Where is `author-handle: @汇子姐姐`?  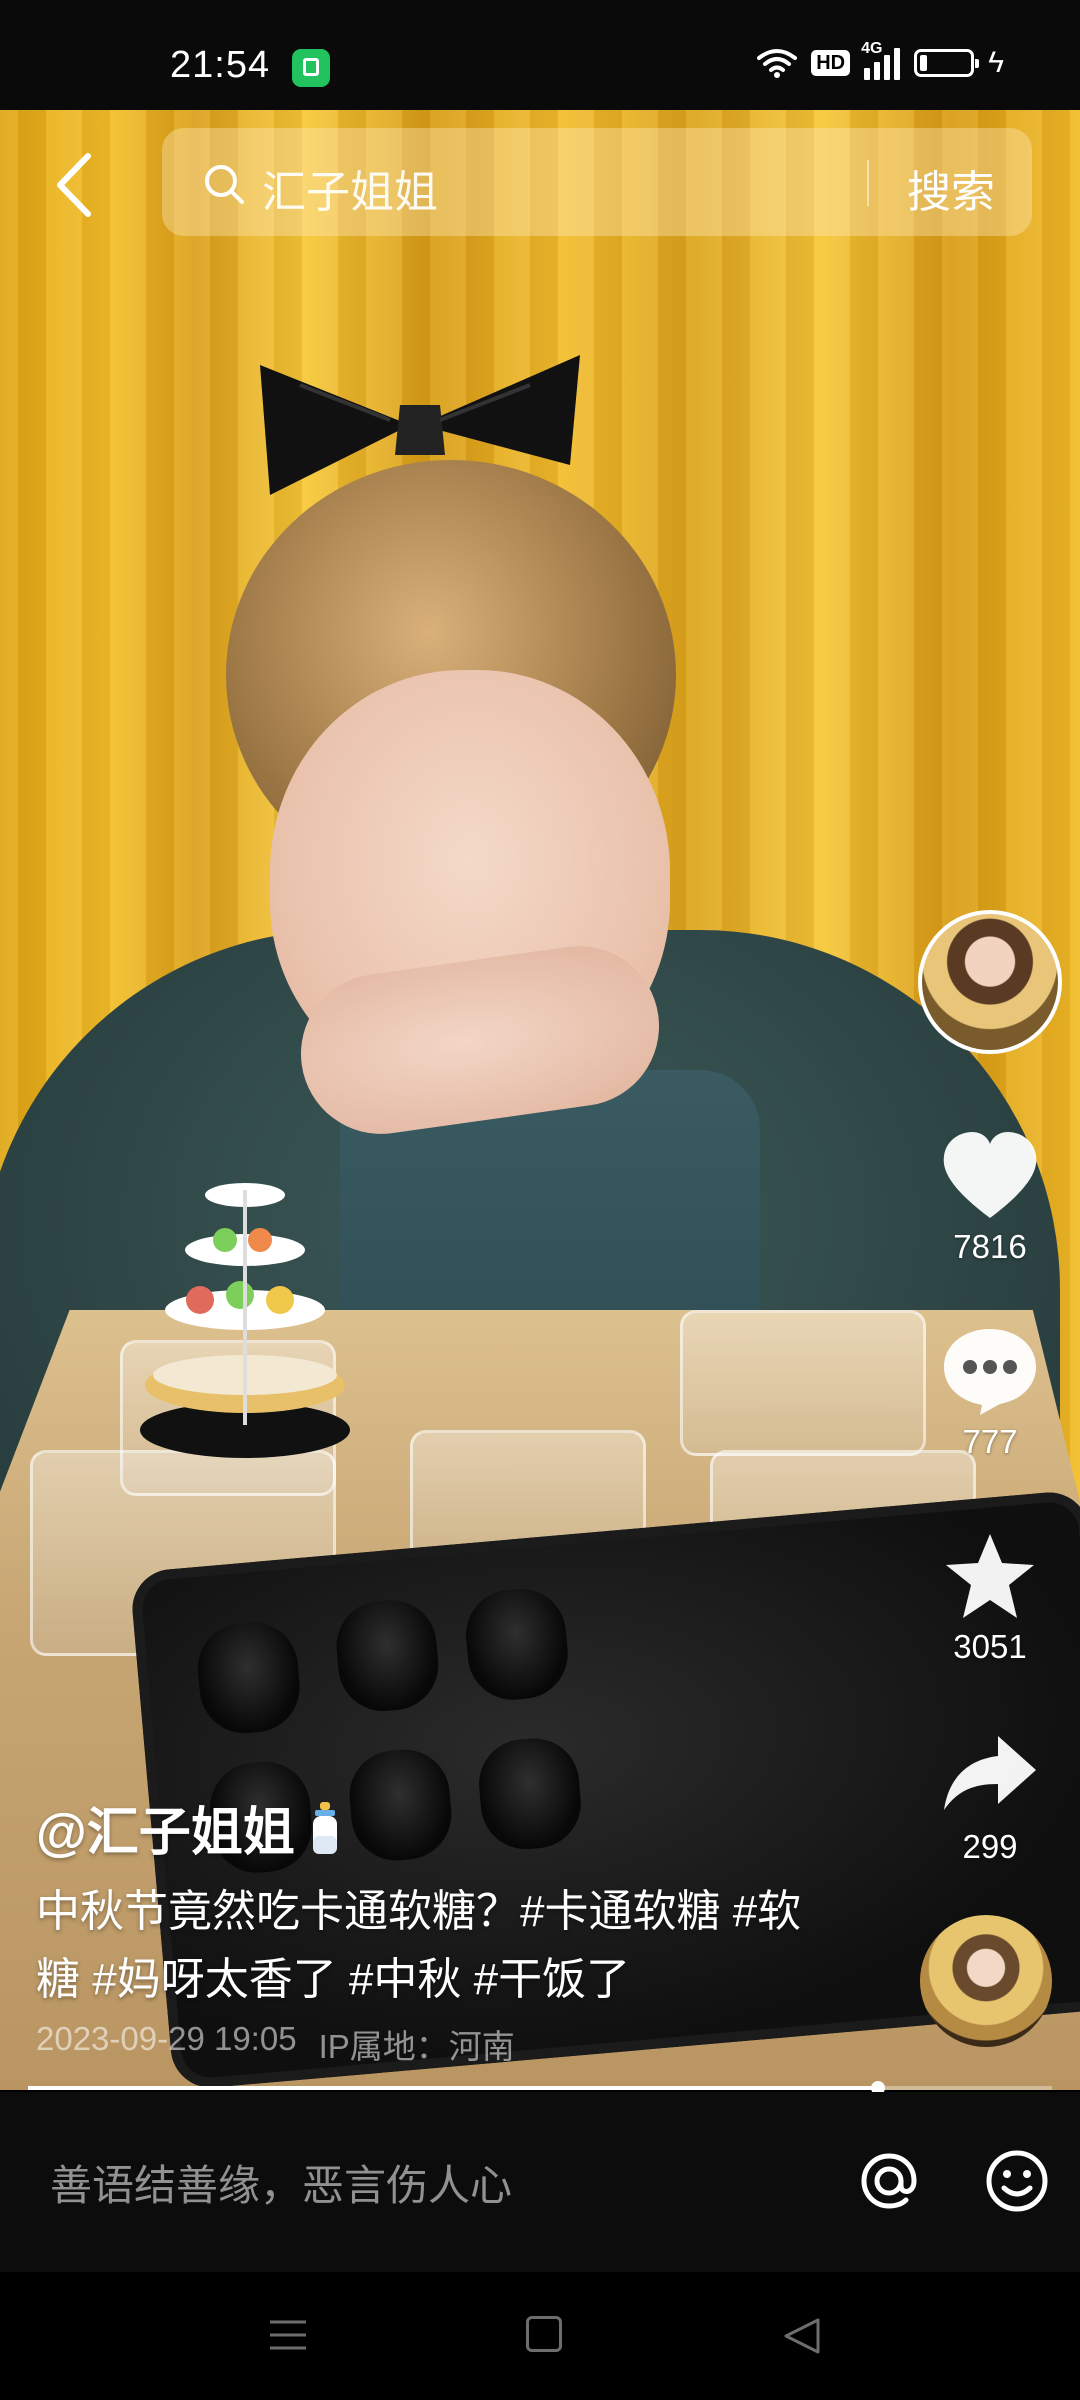
author-handle: @汇子姐姐 is located at coordinates (165, 1827).